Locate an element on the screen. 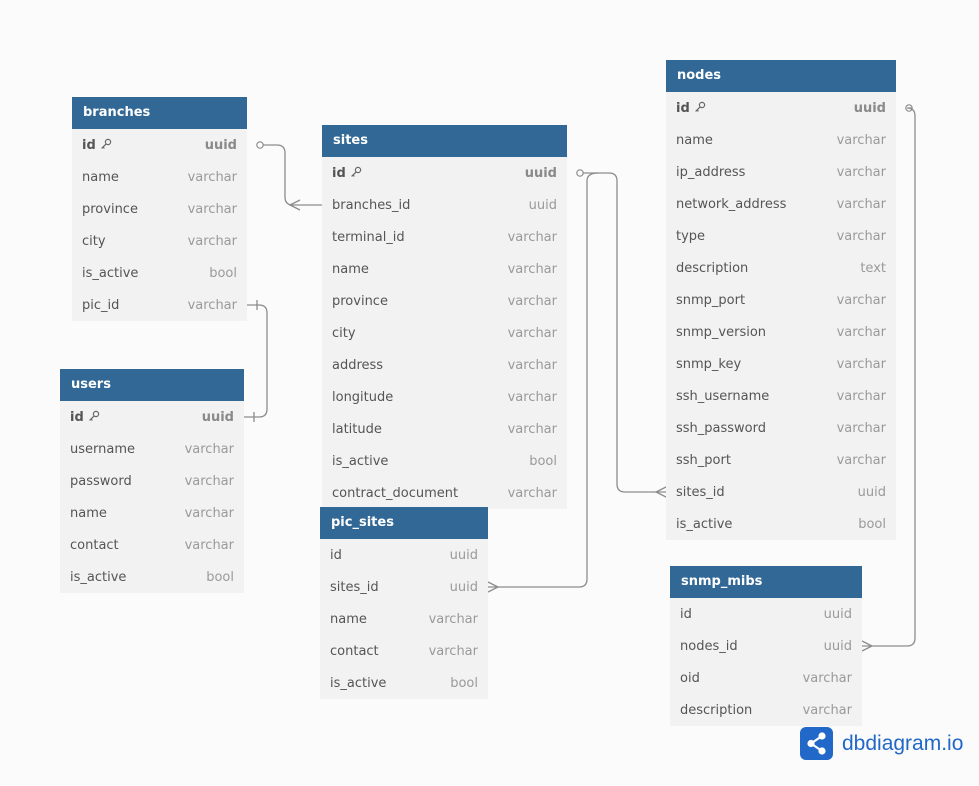  field-row: type varchar is located at coordinates (781, 236).